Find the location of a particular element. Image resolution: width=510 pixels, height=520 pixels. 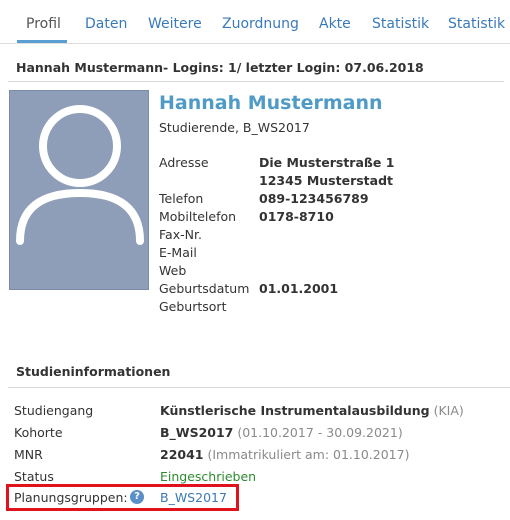

tab-akte: Akte is located at coordinates (335, 24).